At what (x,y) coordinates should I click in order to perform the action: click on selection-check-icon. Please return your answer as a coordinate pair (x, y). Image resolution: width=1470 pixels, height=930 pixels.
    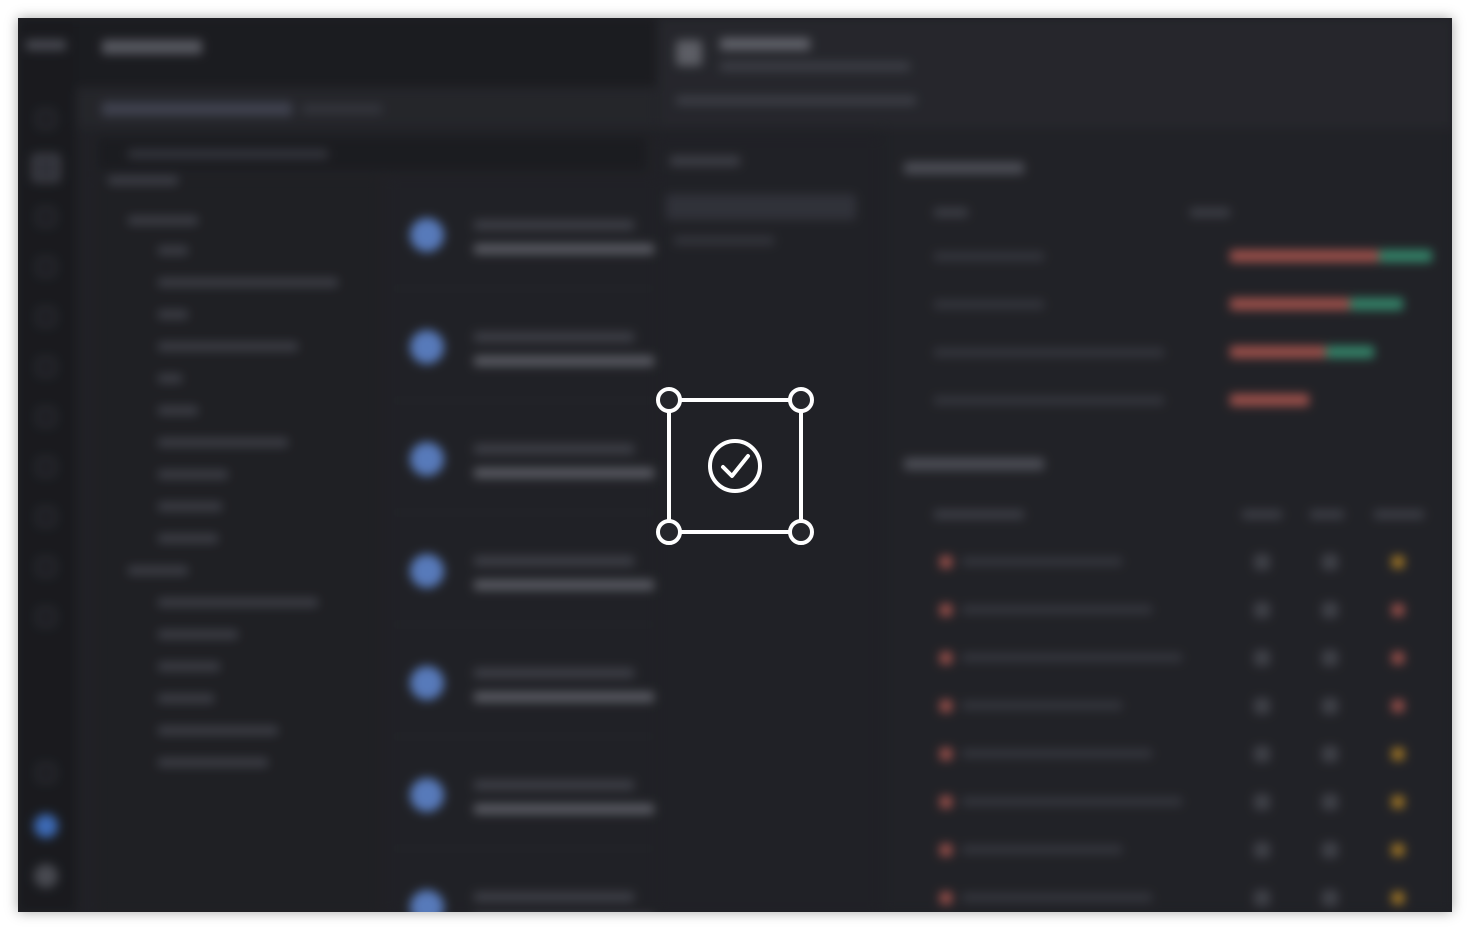
    Looking at the image, I should click on (735, 466).